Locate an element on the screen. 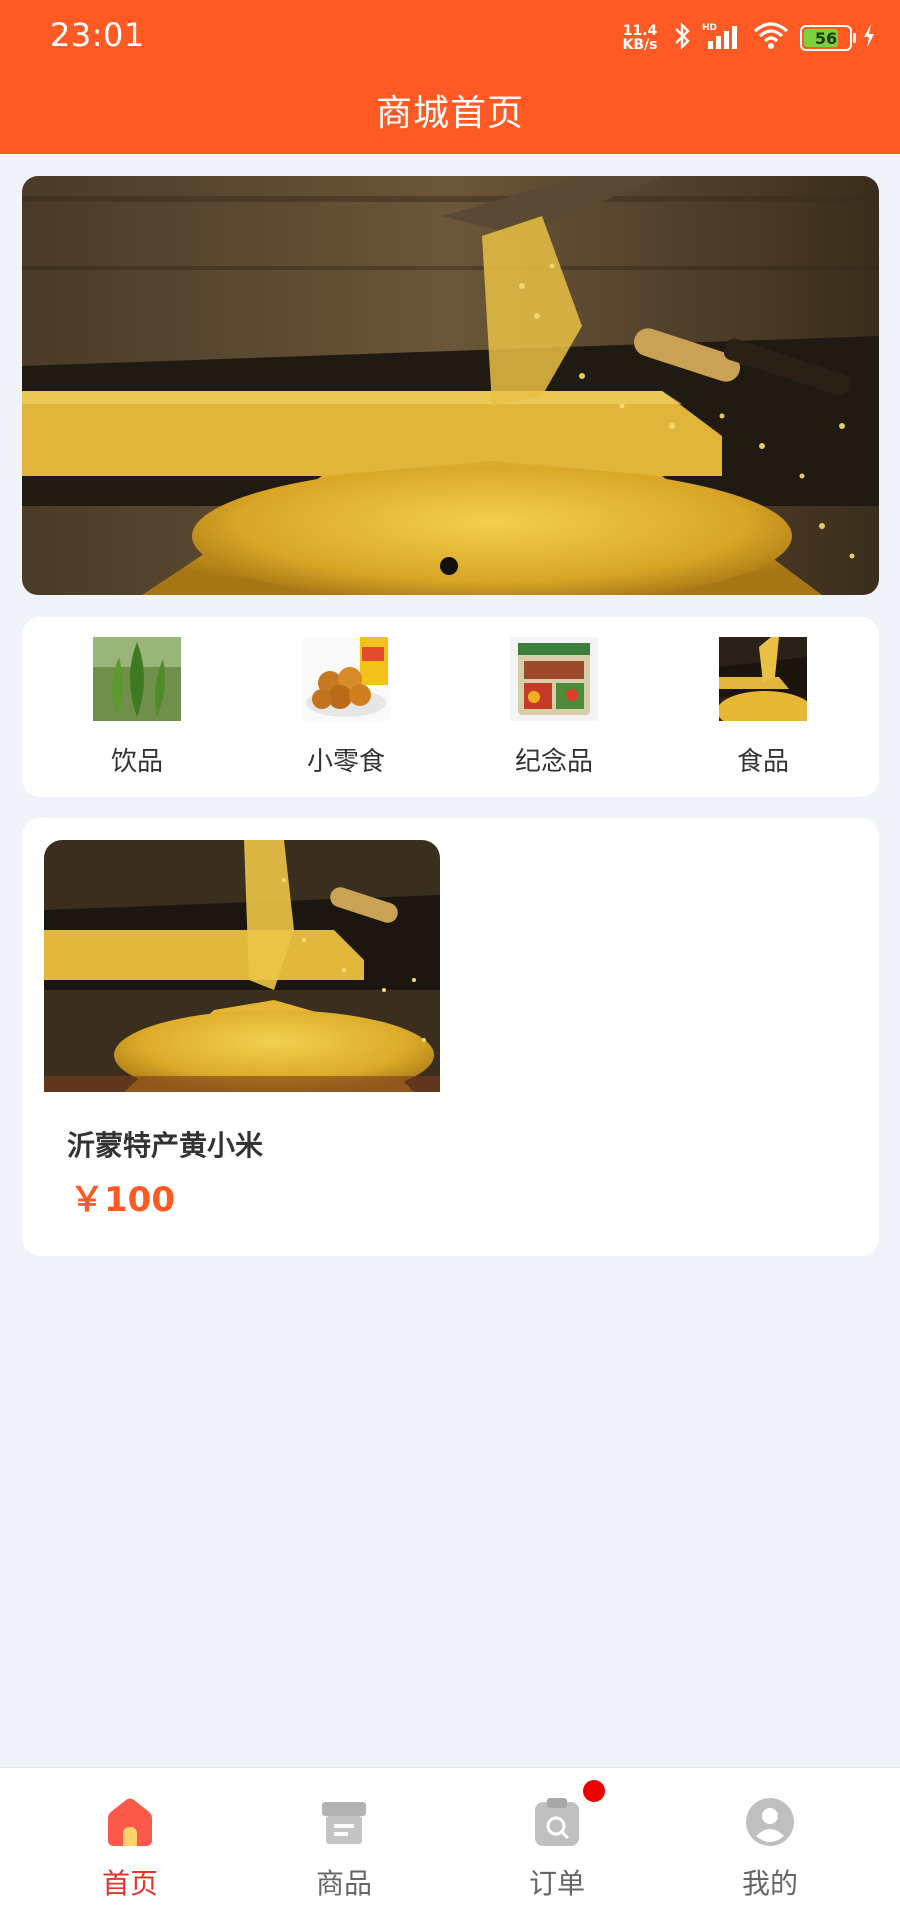 The height and width of the screenshot is (1921, 900). category-snacks: 小零食 is located at coordinates (346, 707).